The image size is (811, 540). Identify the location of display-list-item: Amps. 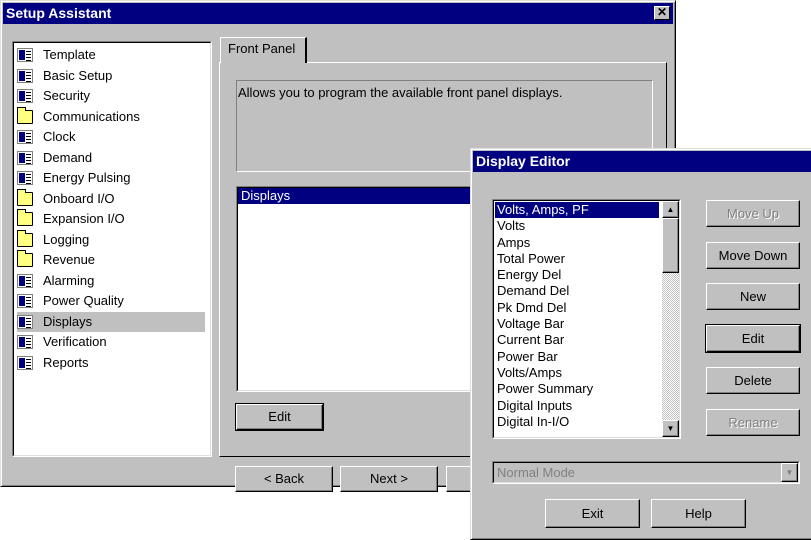
(577, 243).